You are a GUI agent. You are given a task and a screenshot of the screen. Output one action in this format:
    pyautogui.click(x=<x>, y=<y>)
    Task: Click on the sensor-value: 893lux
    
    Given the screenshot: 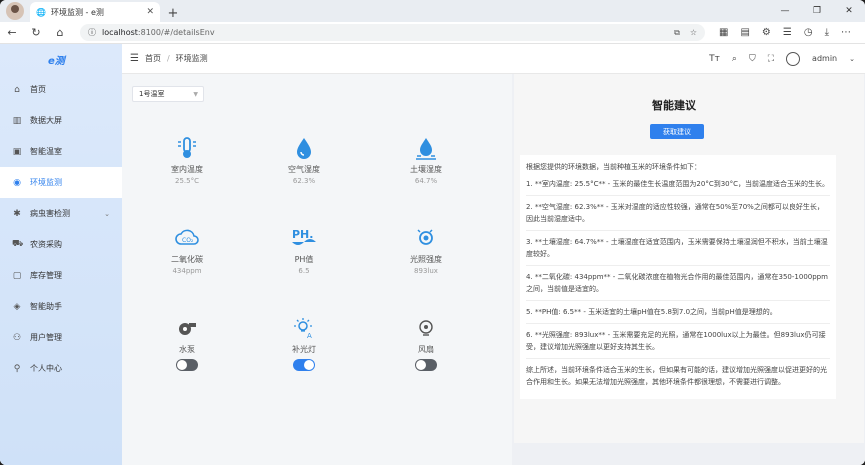 What is the action you would take?
    pyautogui.click(x=426, y=271)
    